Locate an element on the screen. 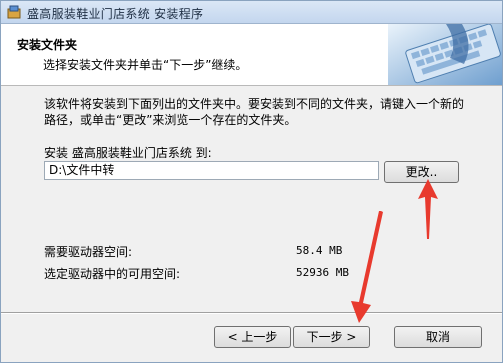  next-button: 下一步 > is located at coordinates (331, 337).